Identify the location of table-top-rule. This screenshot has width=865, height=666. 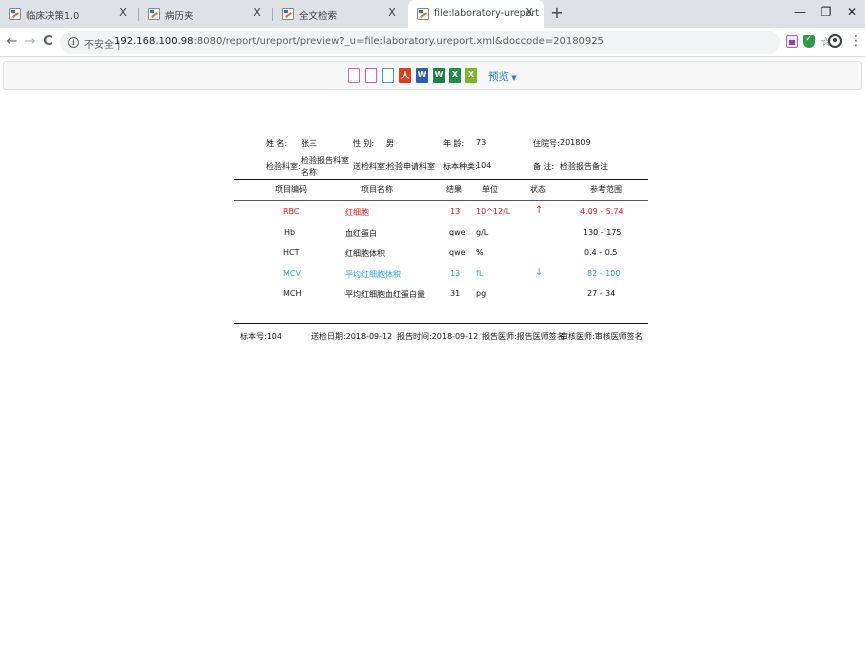
(441, 180).